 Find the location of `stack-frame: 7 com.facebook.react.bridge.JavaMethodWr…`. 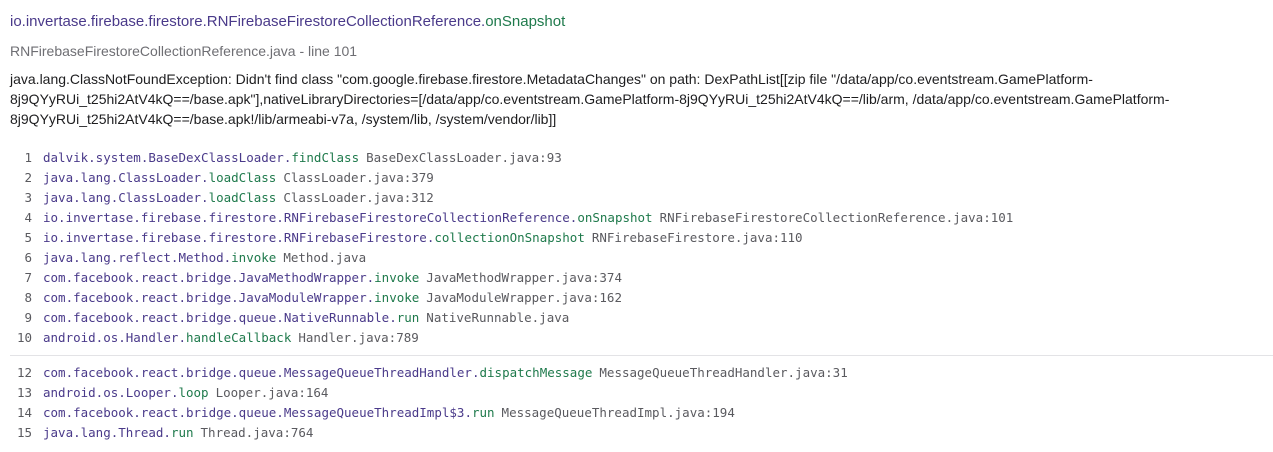

stack-frame: 7 com.facebook.react.bridge.JavaMethodWr… is located at coordinates (636, 278).